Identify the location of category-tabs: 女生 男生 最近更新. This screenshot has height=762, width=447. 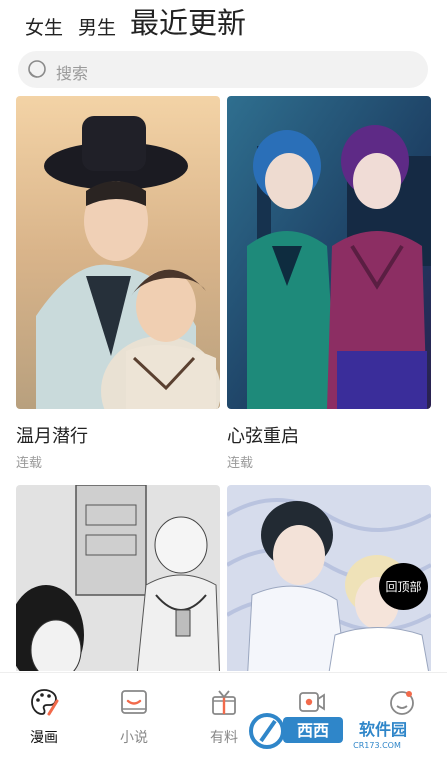
(223, 23).